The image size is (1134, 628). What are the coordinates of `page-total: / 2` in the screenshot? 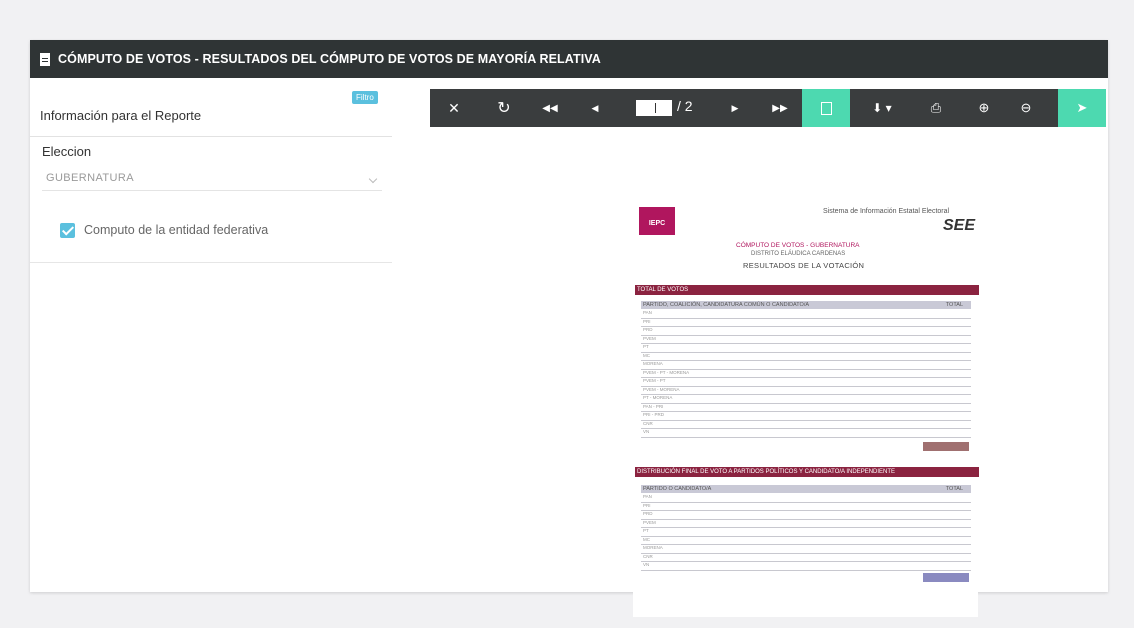 It's located at (685, 106).